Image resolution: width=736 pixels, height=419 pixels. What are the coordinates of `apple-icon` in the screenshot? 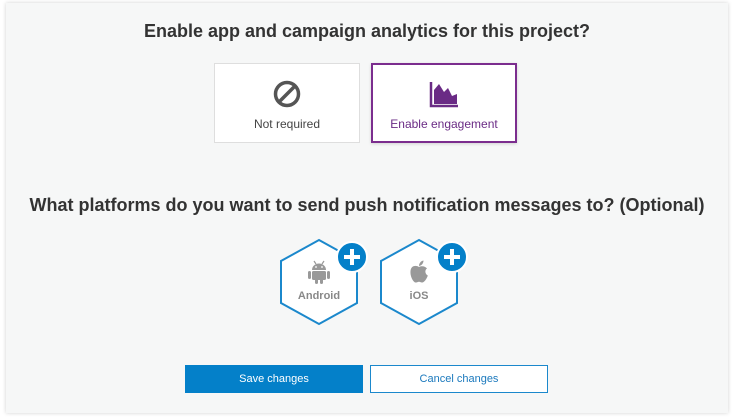 It's located at (419, 271).